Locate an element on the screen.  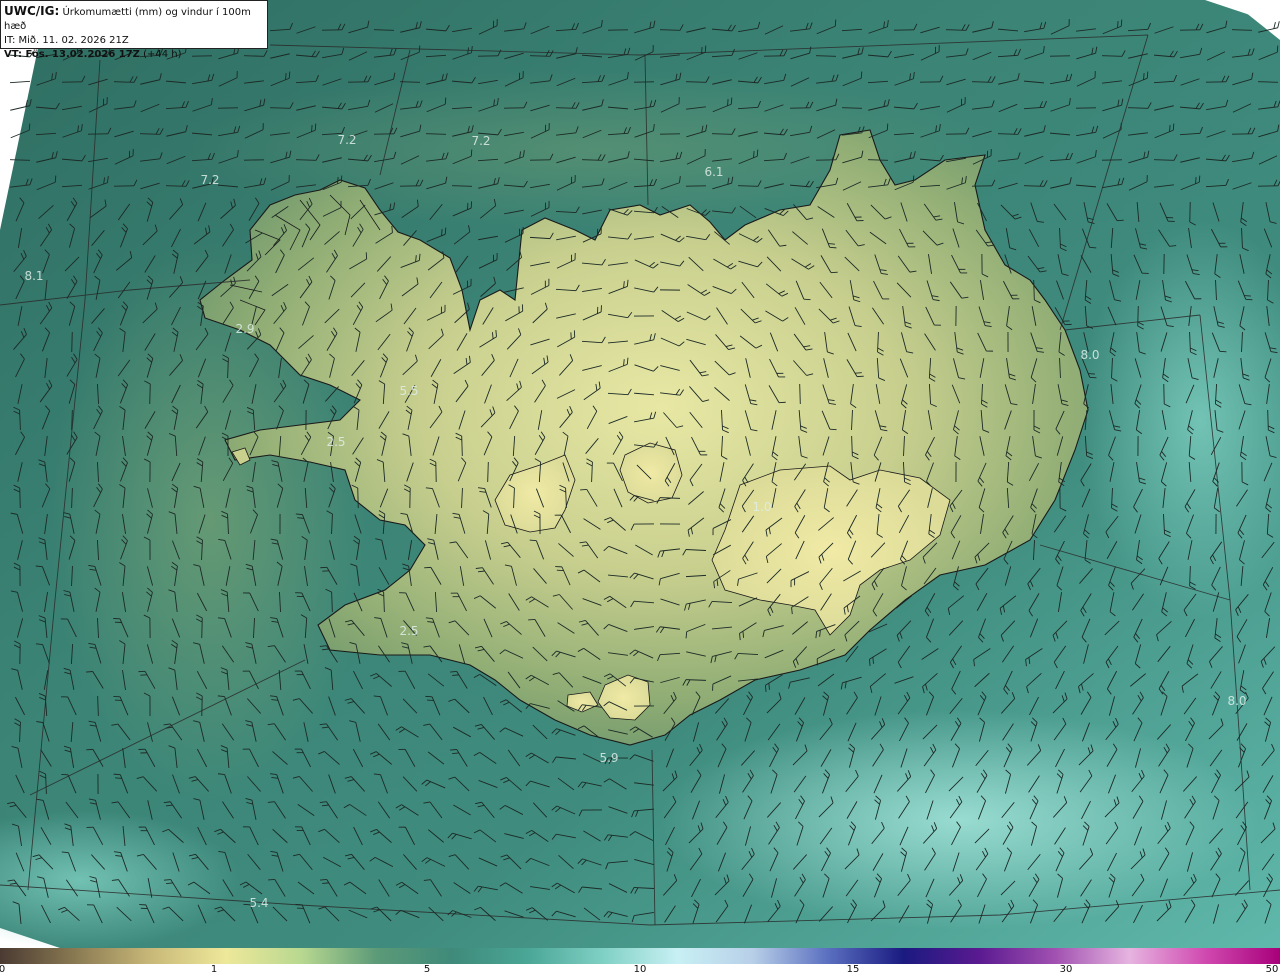
colorbar-tick-label: 10 is located at coordinates (640, 969).